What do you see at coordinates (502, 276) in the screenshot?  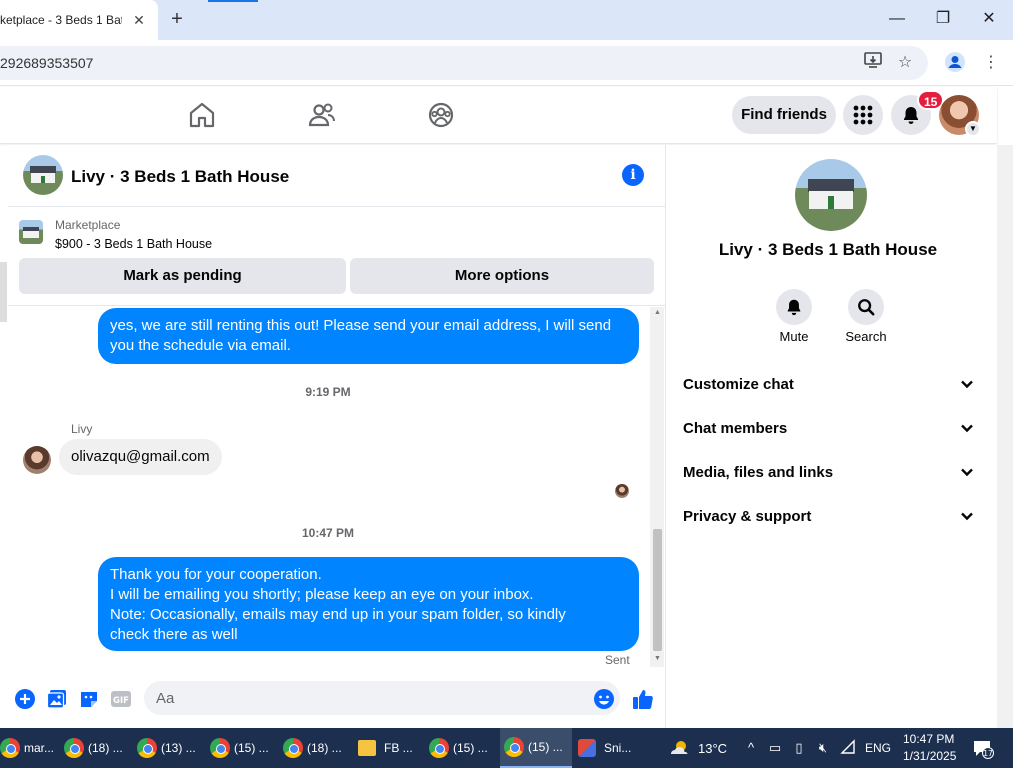 I see `more-options-button: More options` at bounding box center [502, 276].